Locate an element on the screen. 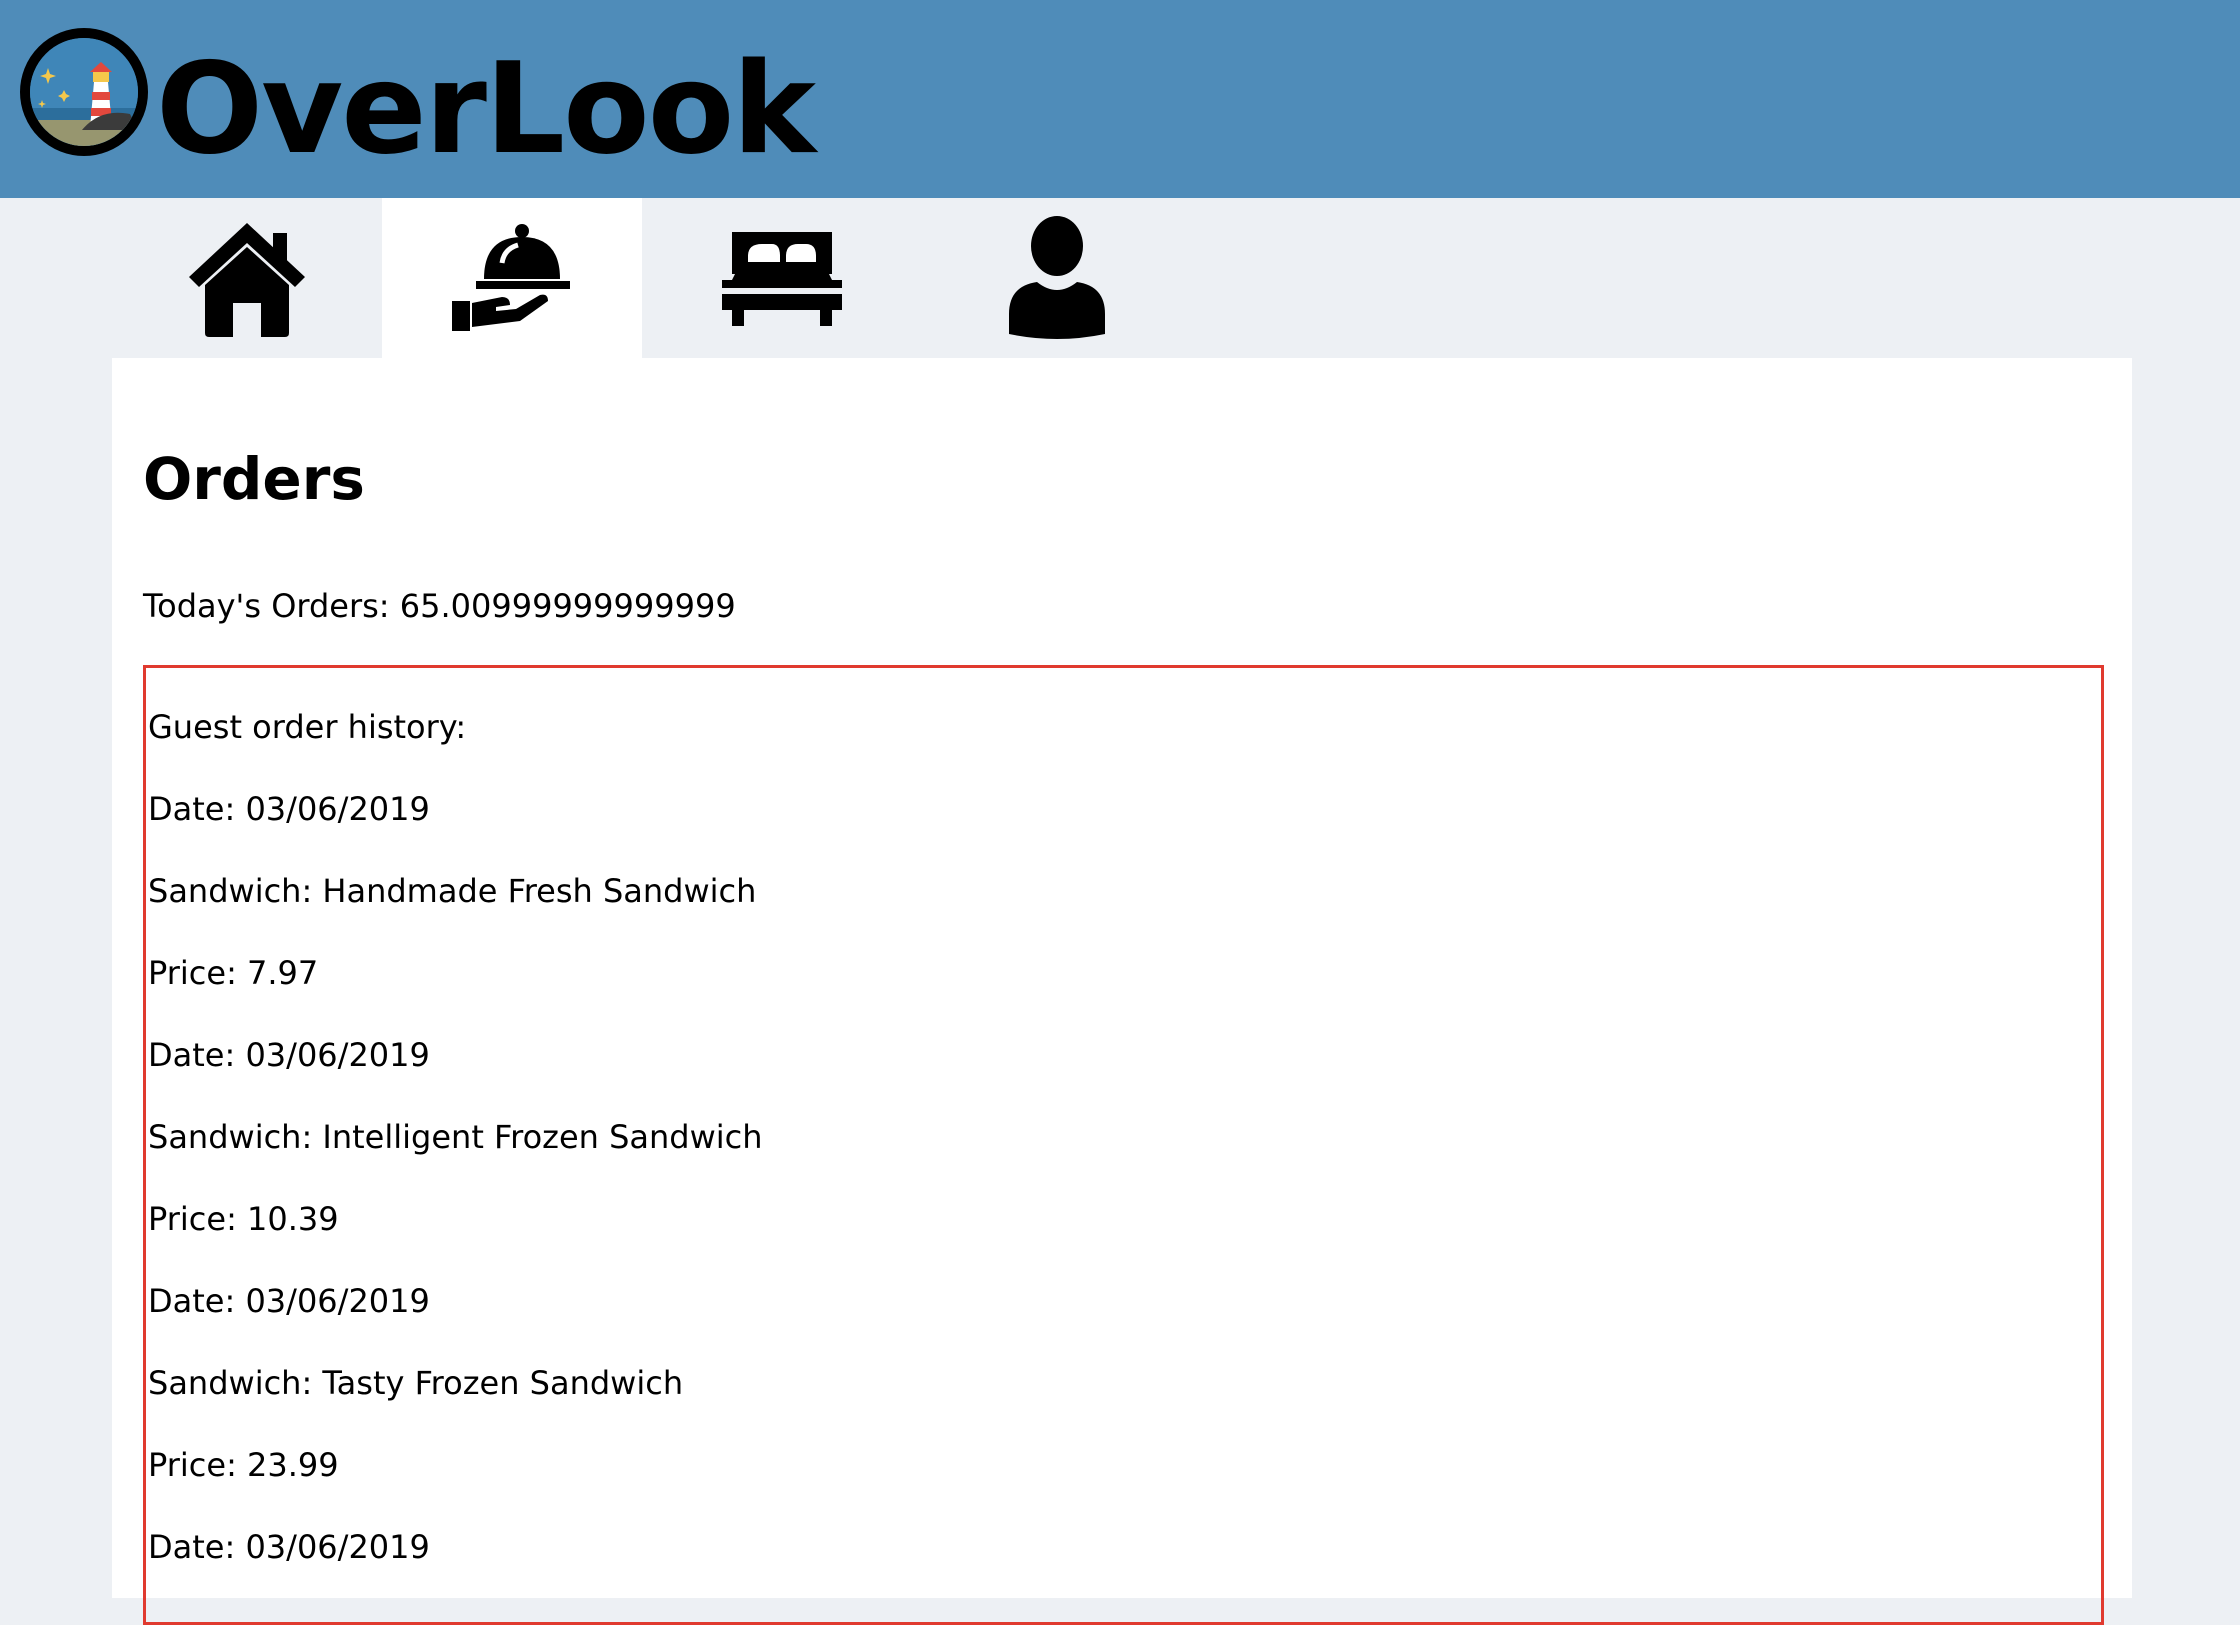  main-nav is located at coordinates (652, 278).